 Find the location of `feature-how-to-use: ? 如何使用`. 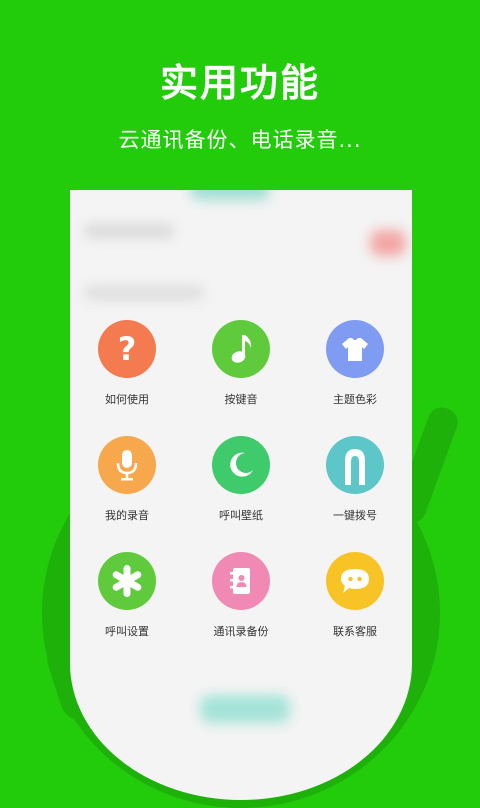

feature-how-to-use: ? 如何使用 is located at coordinates (127, 369).